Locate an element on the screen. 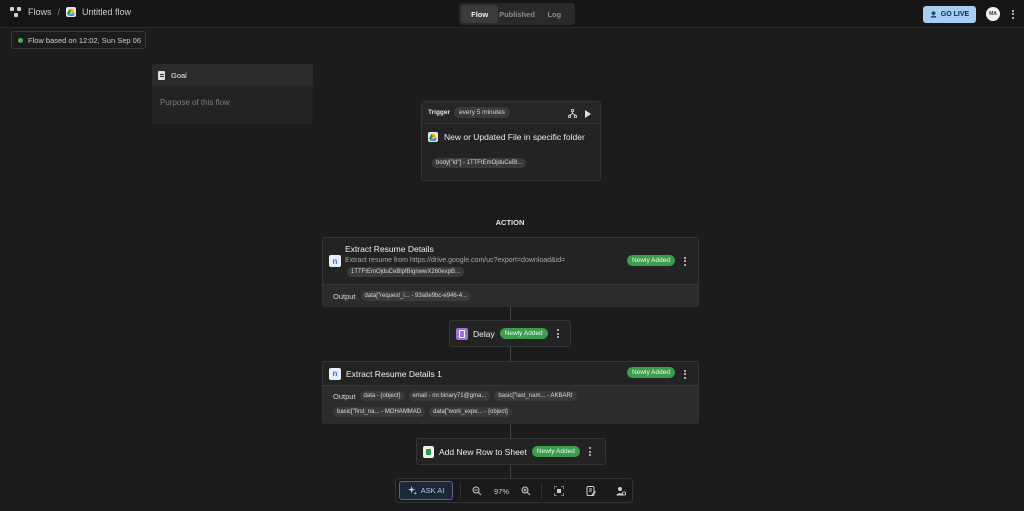 This screenshot has height=511, width=1024. flow-title: Untitled flow is located at coordinates (106, 12).